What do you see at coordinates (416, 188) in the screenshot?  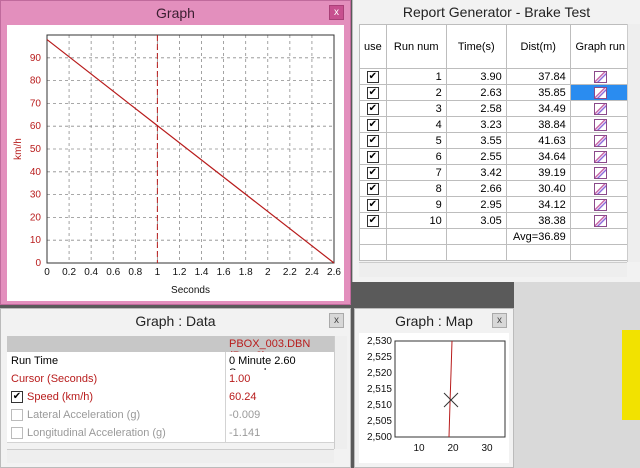 I see `run-num-cell: 8` at bounding box center [416, 188].